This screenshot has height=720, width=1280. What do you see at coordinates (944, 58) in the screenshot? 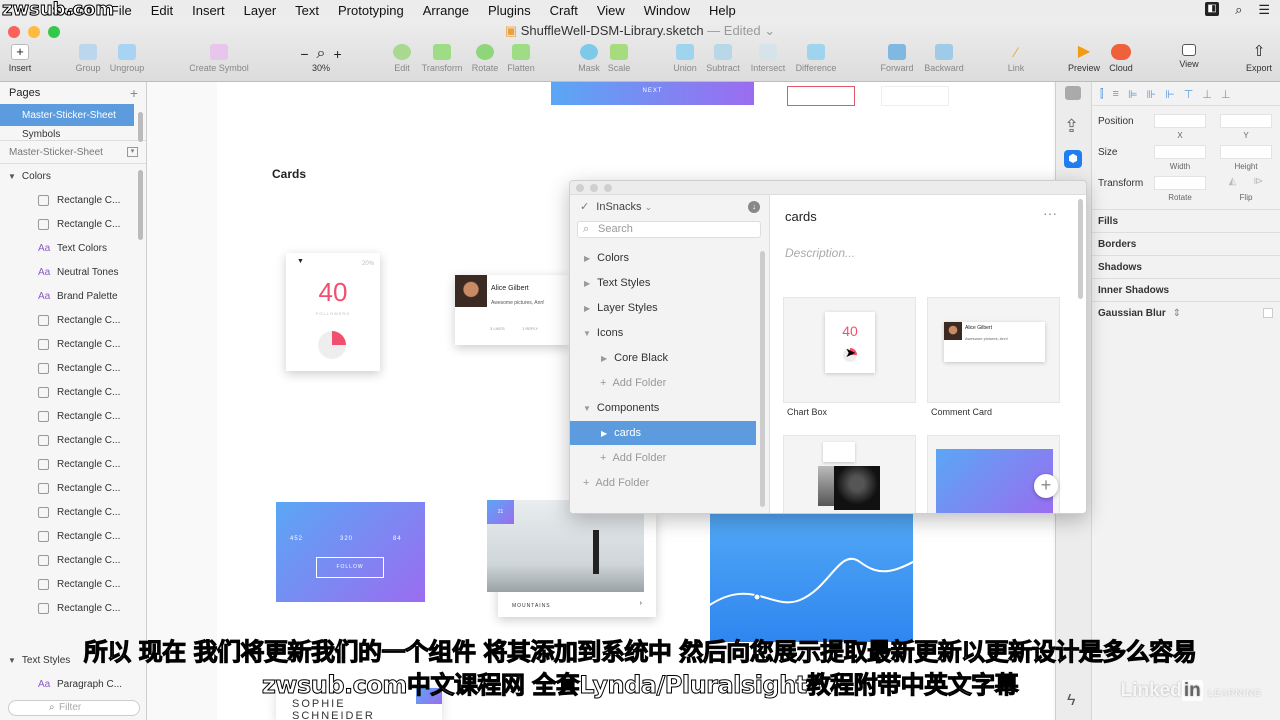
I see `backward-button: Backward` at bounding box center [944, 58].